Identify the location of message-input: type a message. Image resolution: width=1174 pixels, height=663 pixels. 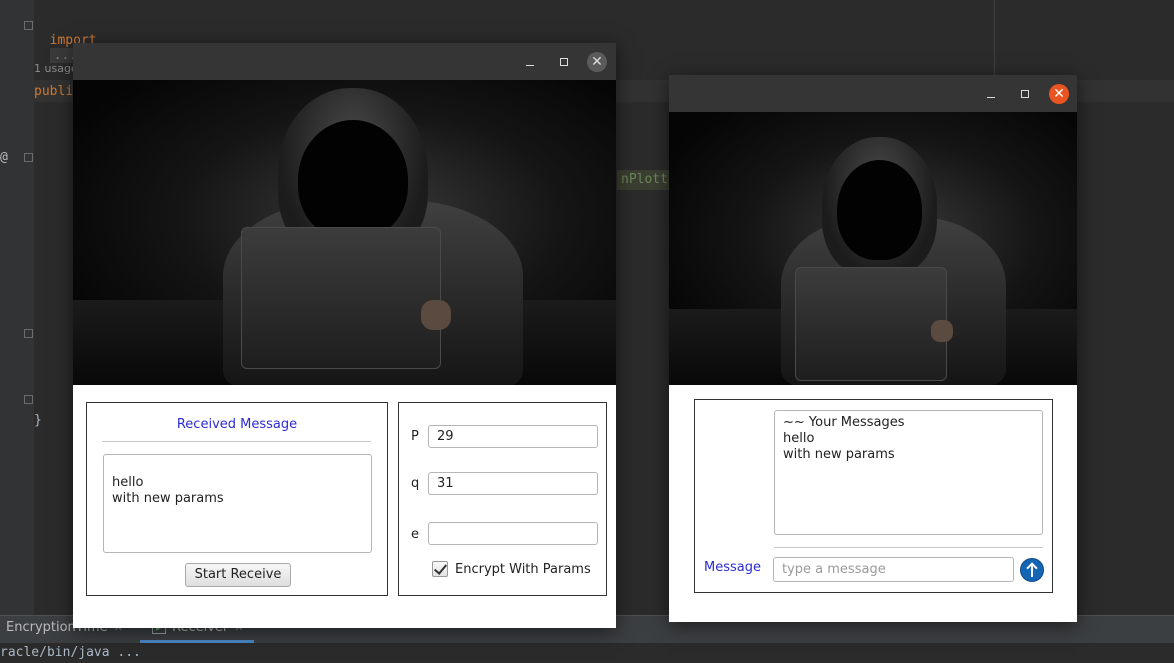
(893, 569).